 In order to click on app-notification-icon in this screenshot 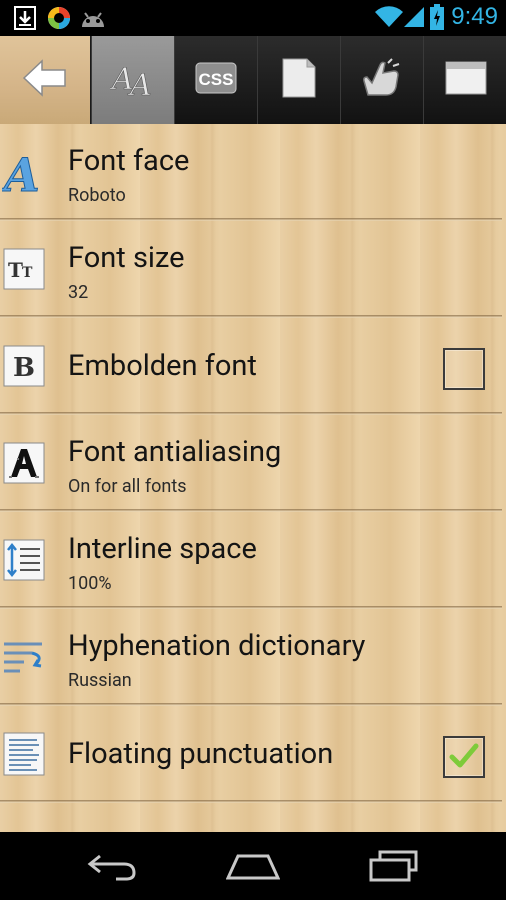, I will do `click(59, 20)`.